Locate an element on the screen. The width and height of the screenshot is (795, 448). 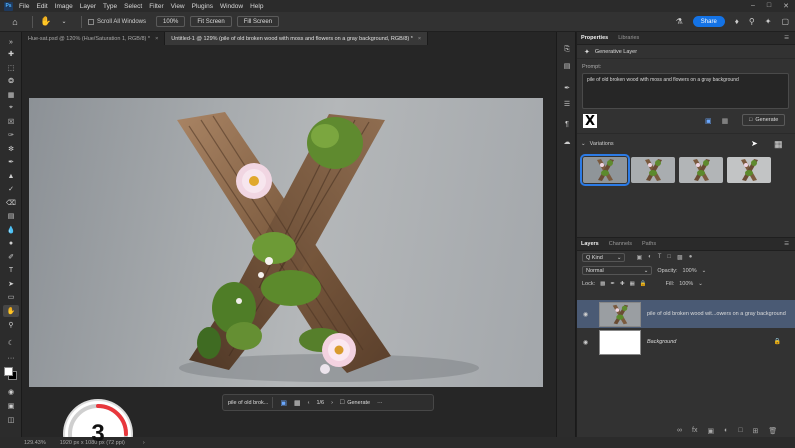
lock-paint-icon: ✒ is located at coordinates (612, 284).